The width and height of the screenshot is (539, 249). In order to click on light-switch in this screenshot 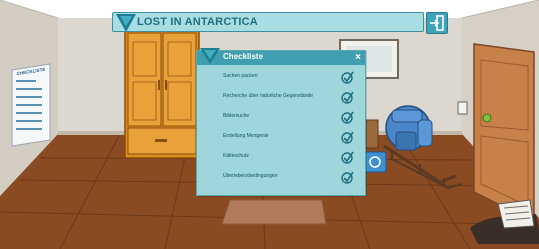, I will do `click(462, 108)`.